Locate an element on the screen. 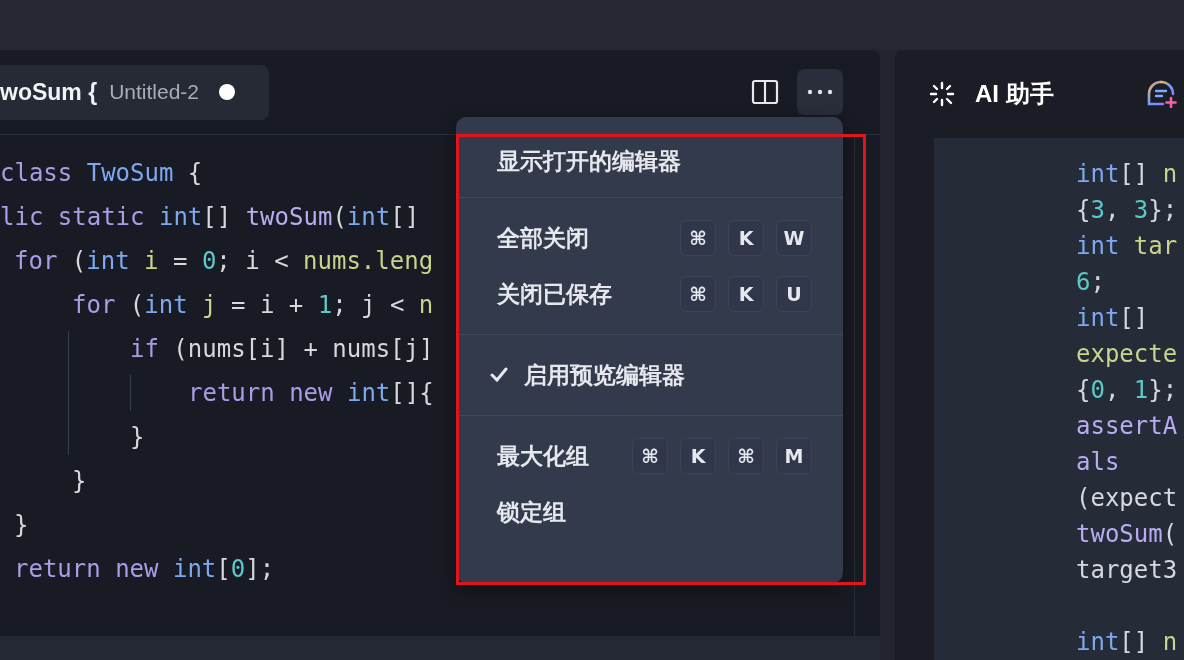  menu-item: 显示打开的编辑器 is located at coordinates (649, 161).